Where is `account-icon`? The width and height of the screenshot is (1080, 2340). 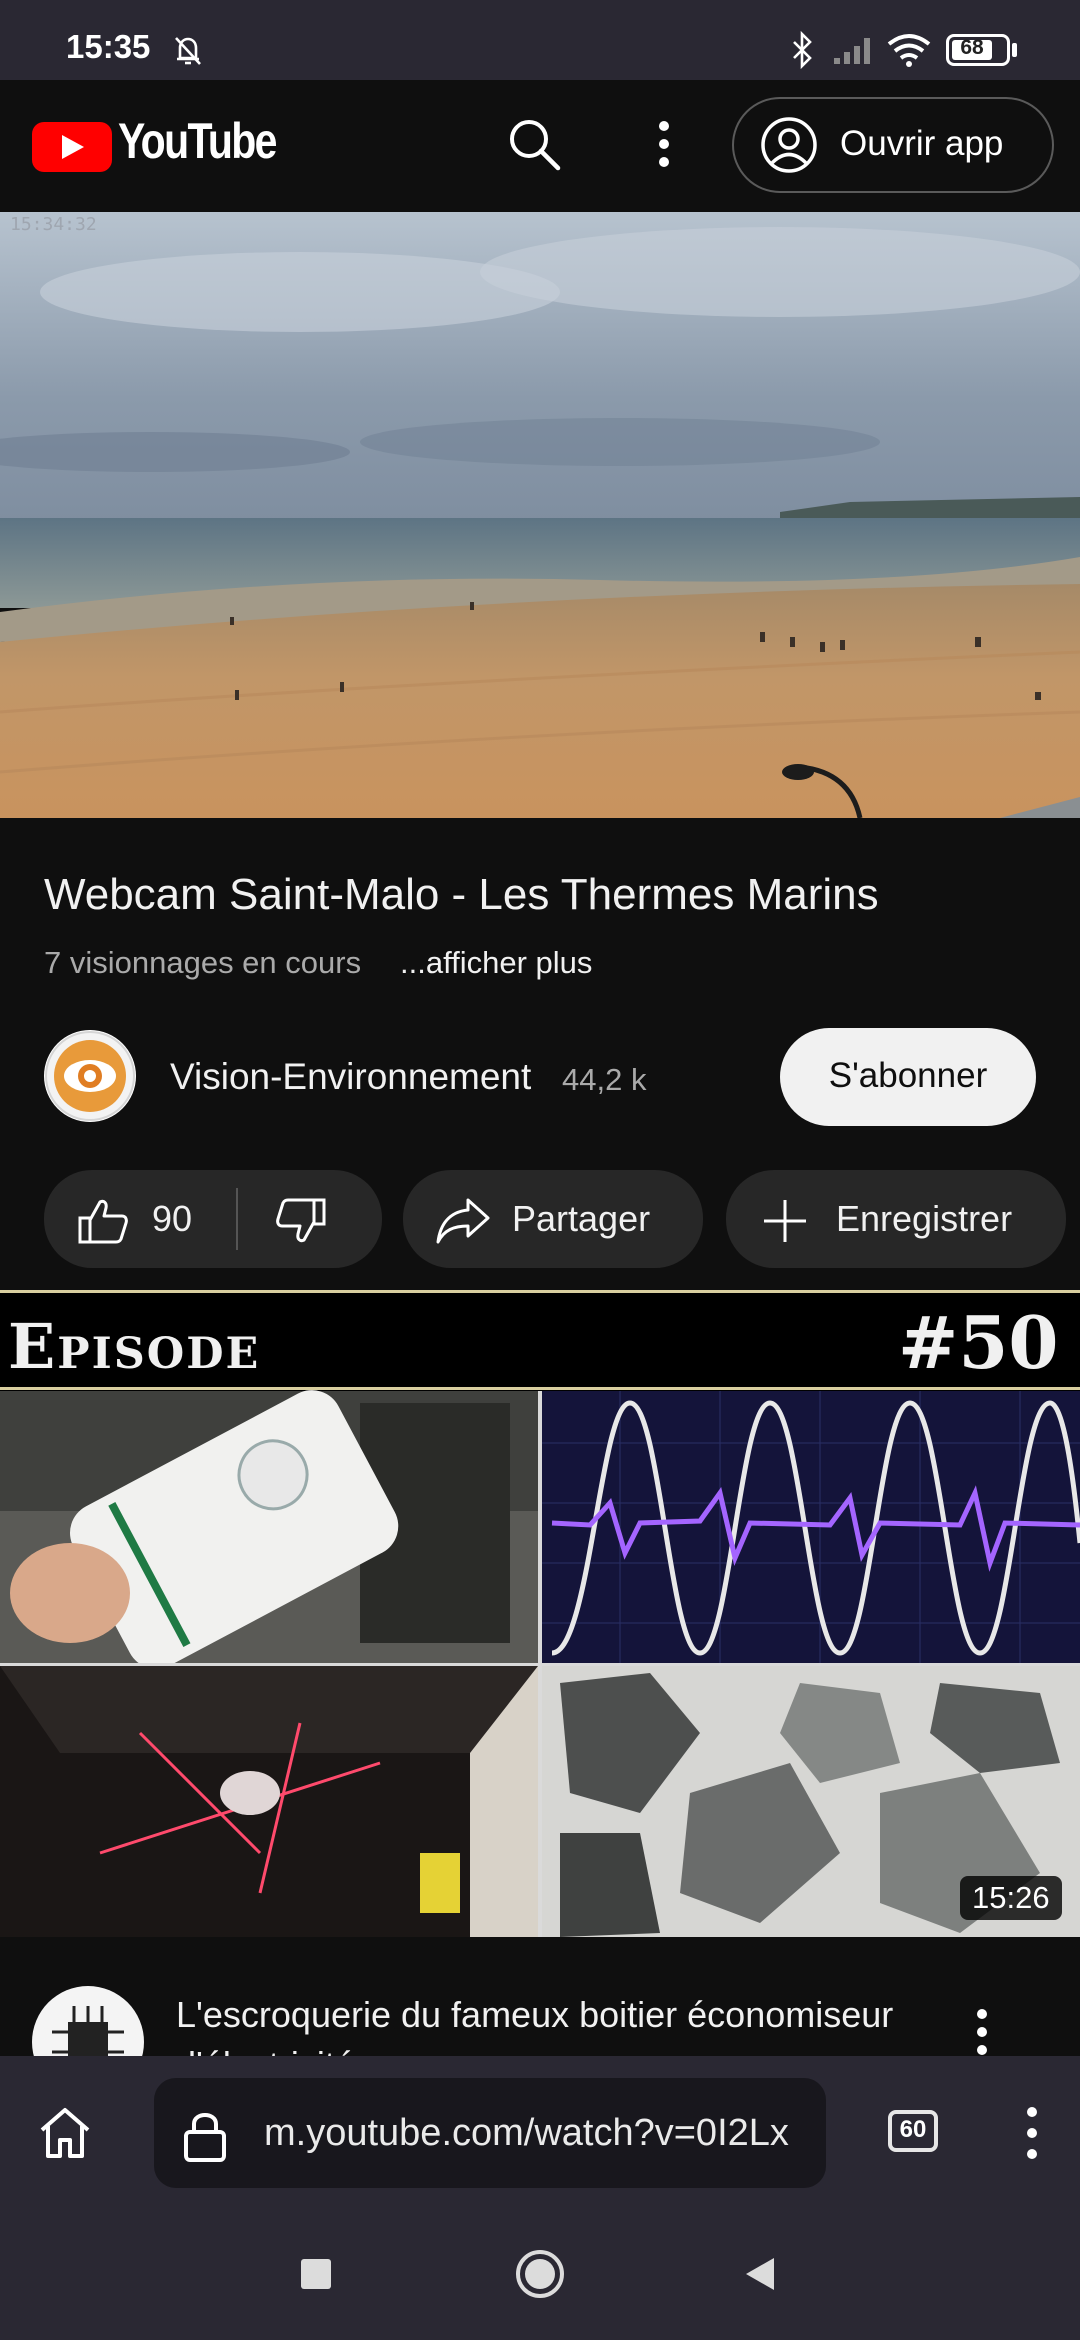 account-icon is located at coordinates (789, 145).